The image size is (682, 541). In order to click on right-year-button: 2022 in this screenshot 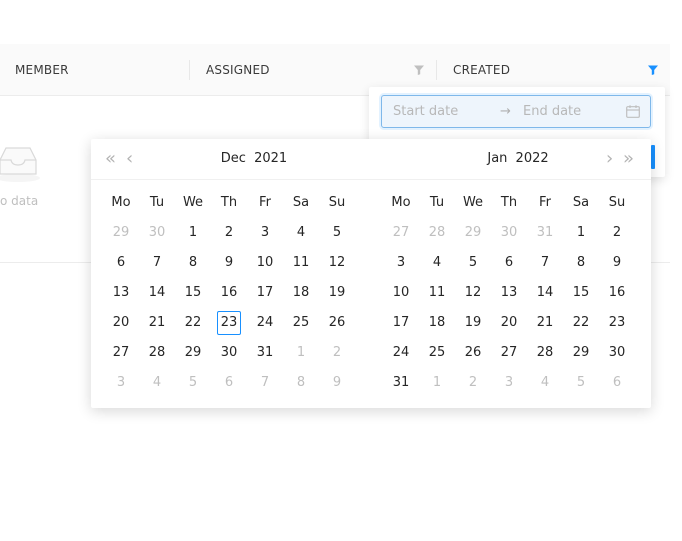, I will do `click(532, 158)`.